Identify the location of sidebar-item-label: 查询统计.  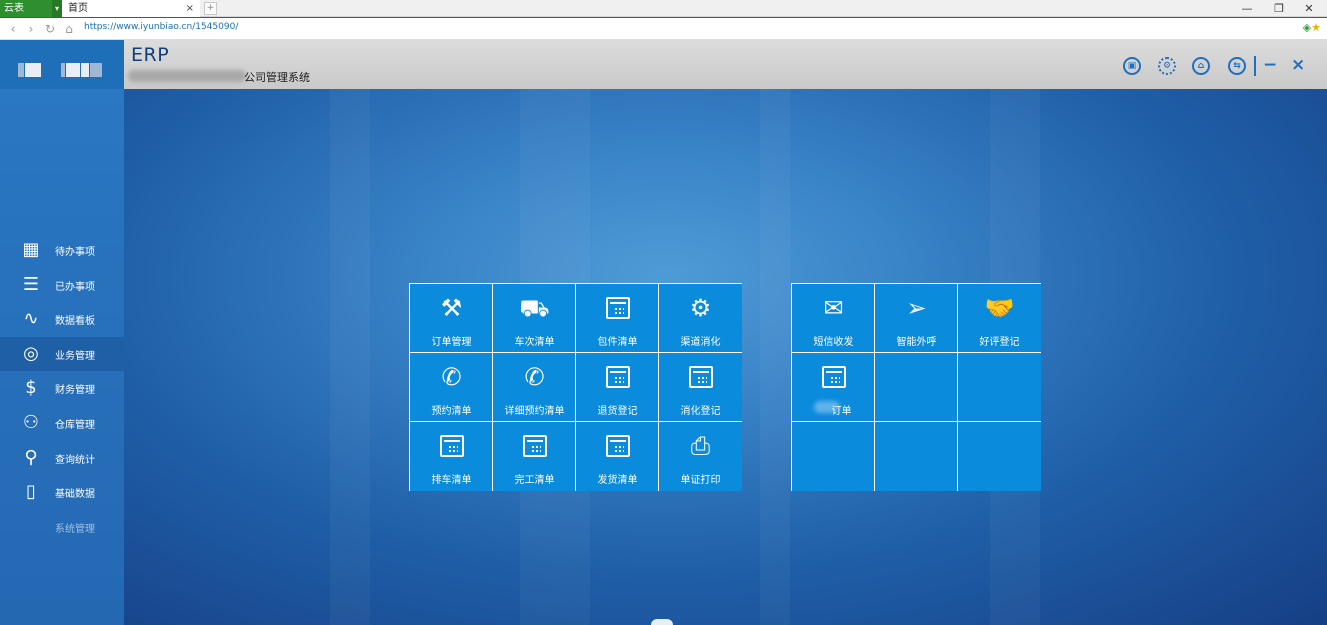
(75, 460).